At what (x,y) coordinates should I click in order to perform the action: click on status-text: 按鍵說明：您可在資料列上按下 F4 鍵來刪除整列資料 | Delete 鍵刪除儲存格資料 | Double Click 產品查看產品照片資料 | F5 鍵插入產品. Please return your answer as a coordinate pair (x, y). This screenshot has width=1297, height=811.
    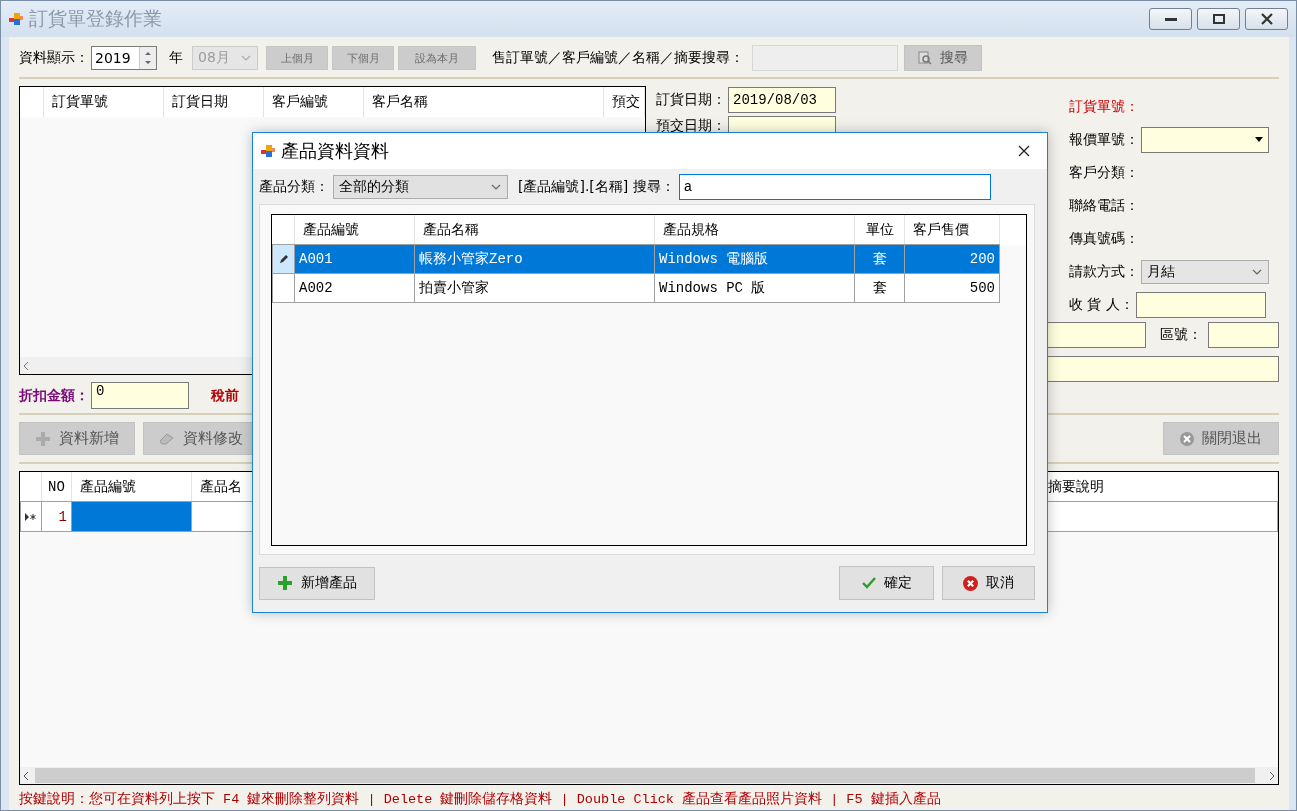
    Looking at the image, I should click on (480, 799).